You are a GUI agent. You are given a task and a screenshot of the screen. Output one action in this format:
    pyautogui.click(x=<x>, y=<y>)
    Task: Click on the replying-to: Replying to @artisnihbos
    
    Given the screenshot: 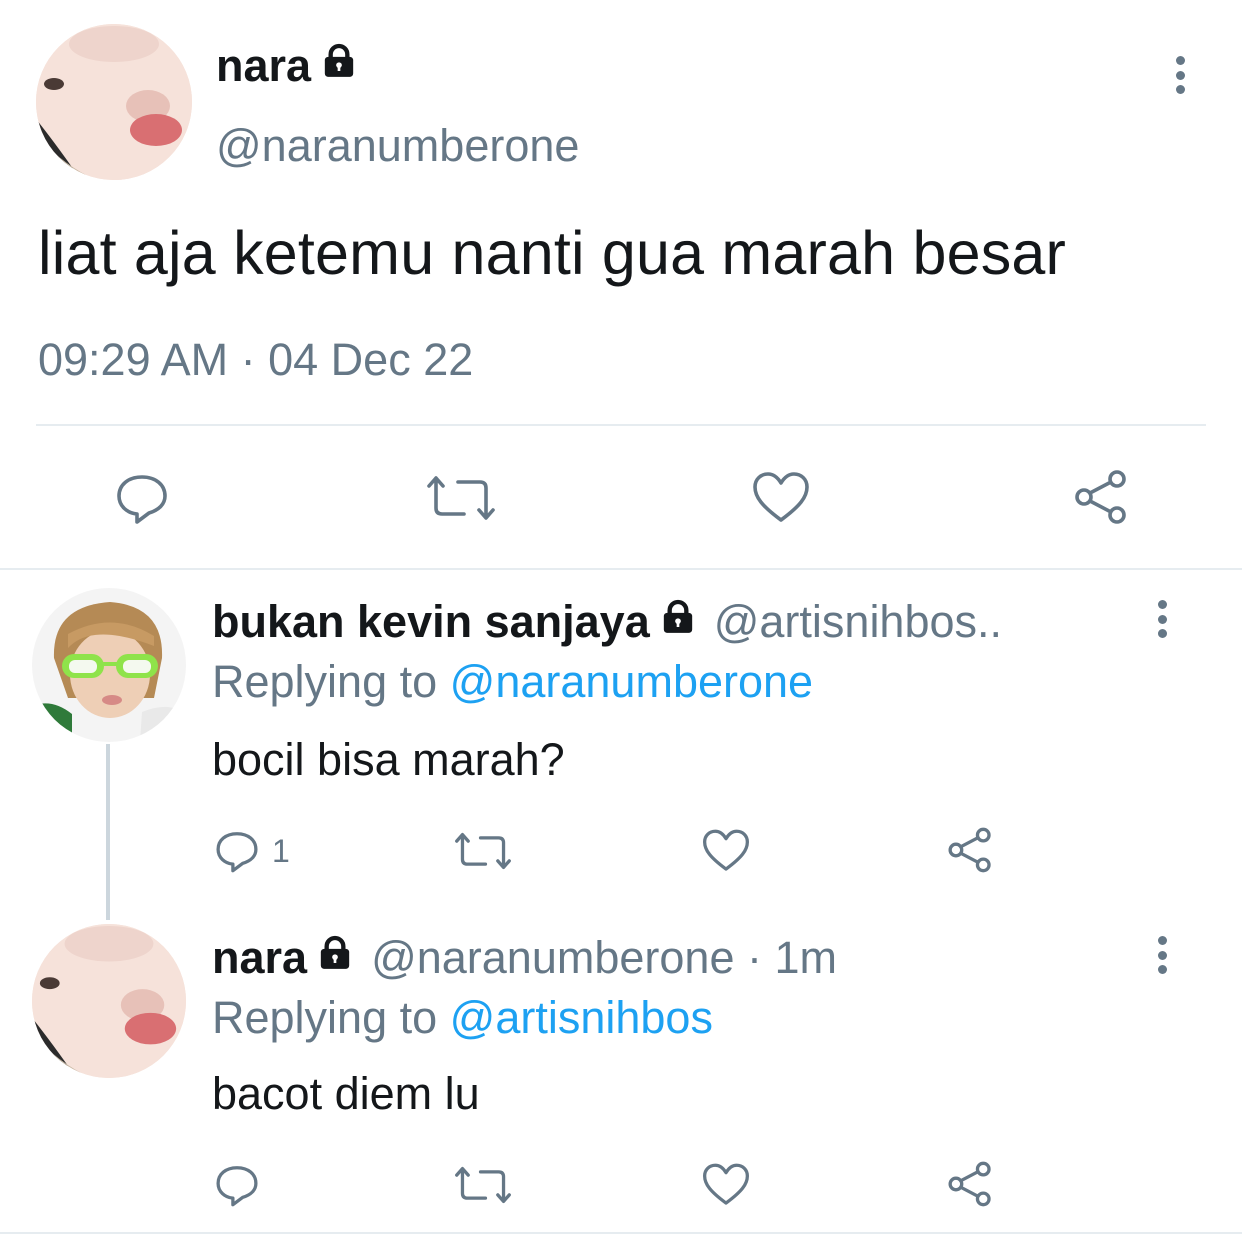 What is the action you would take?
    pyautogui.click(x=462, y=1018)
    